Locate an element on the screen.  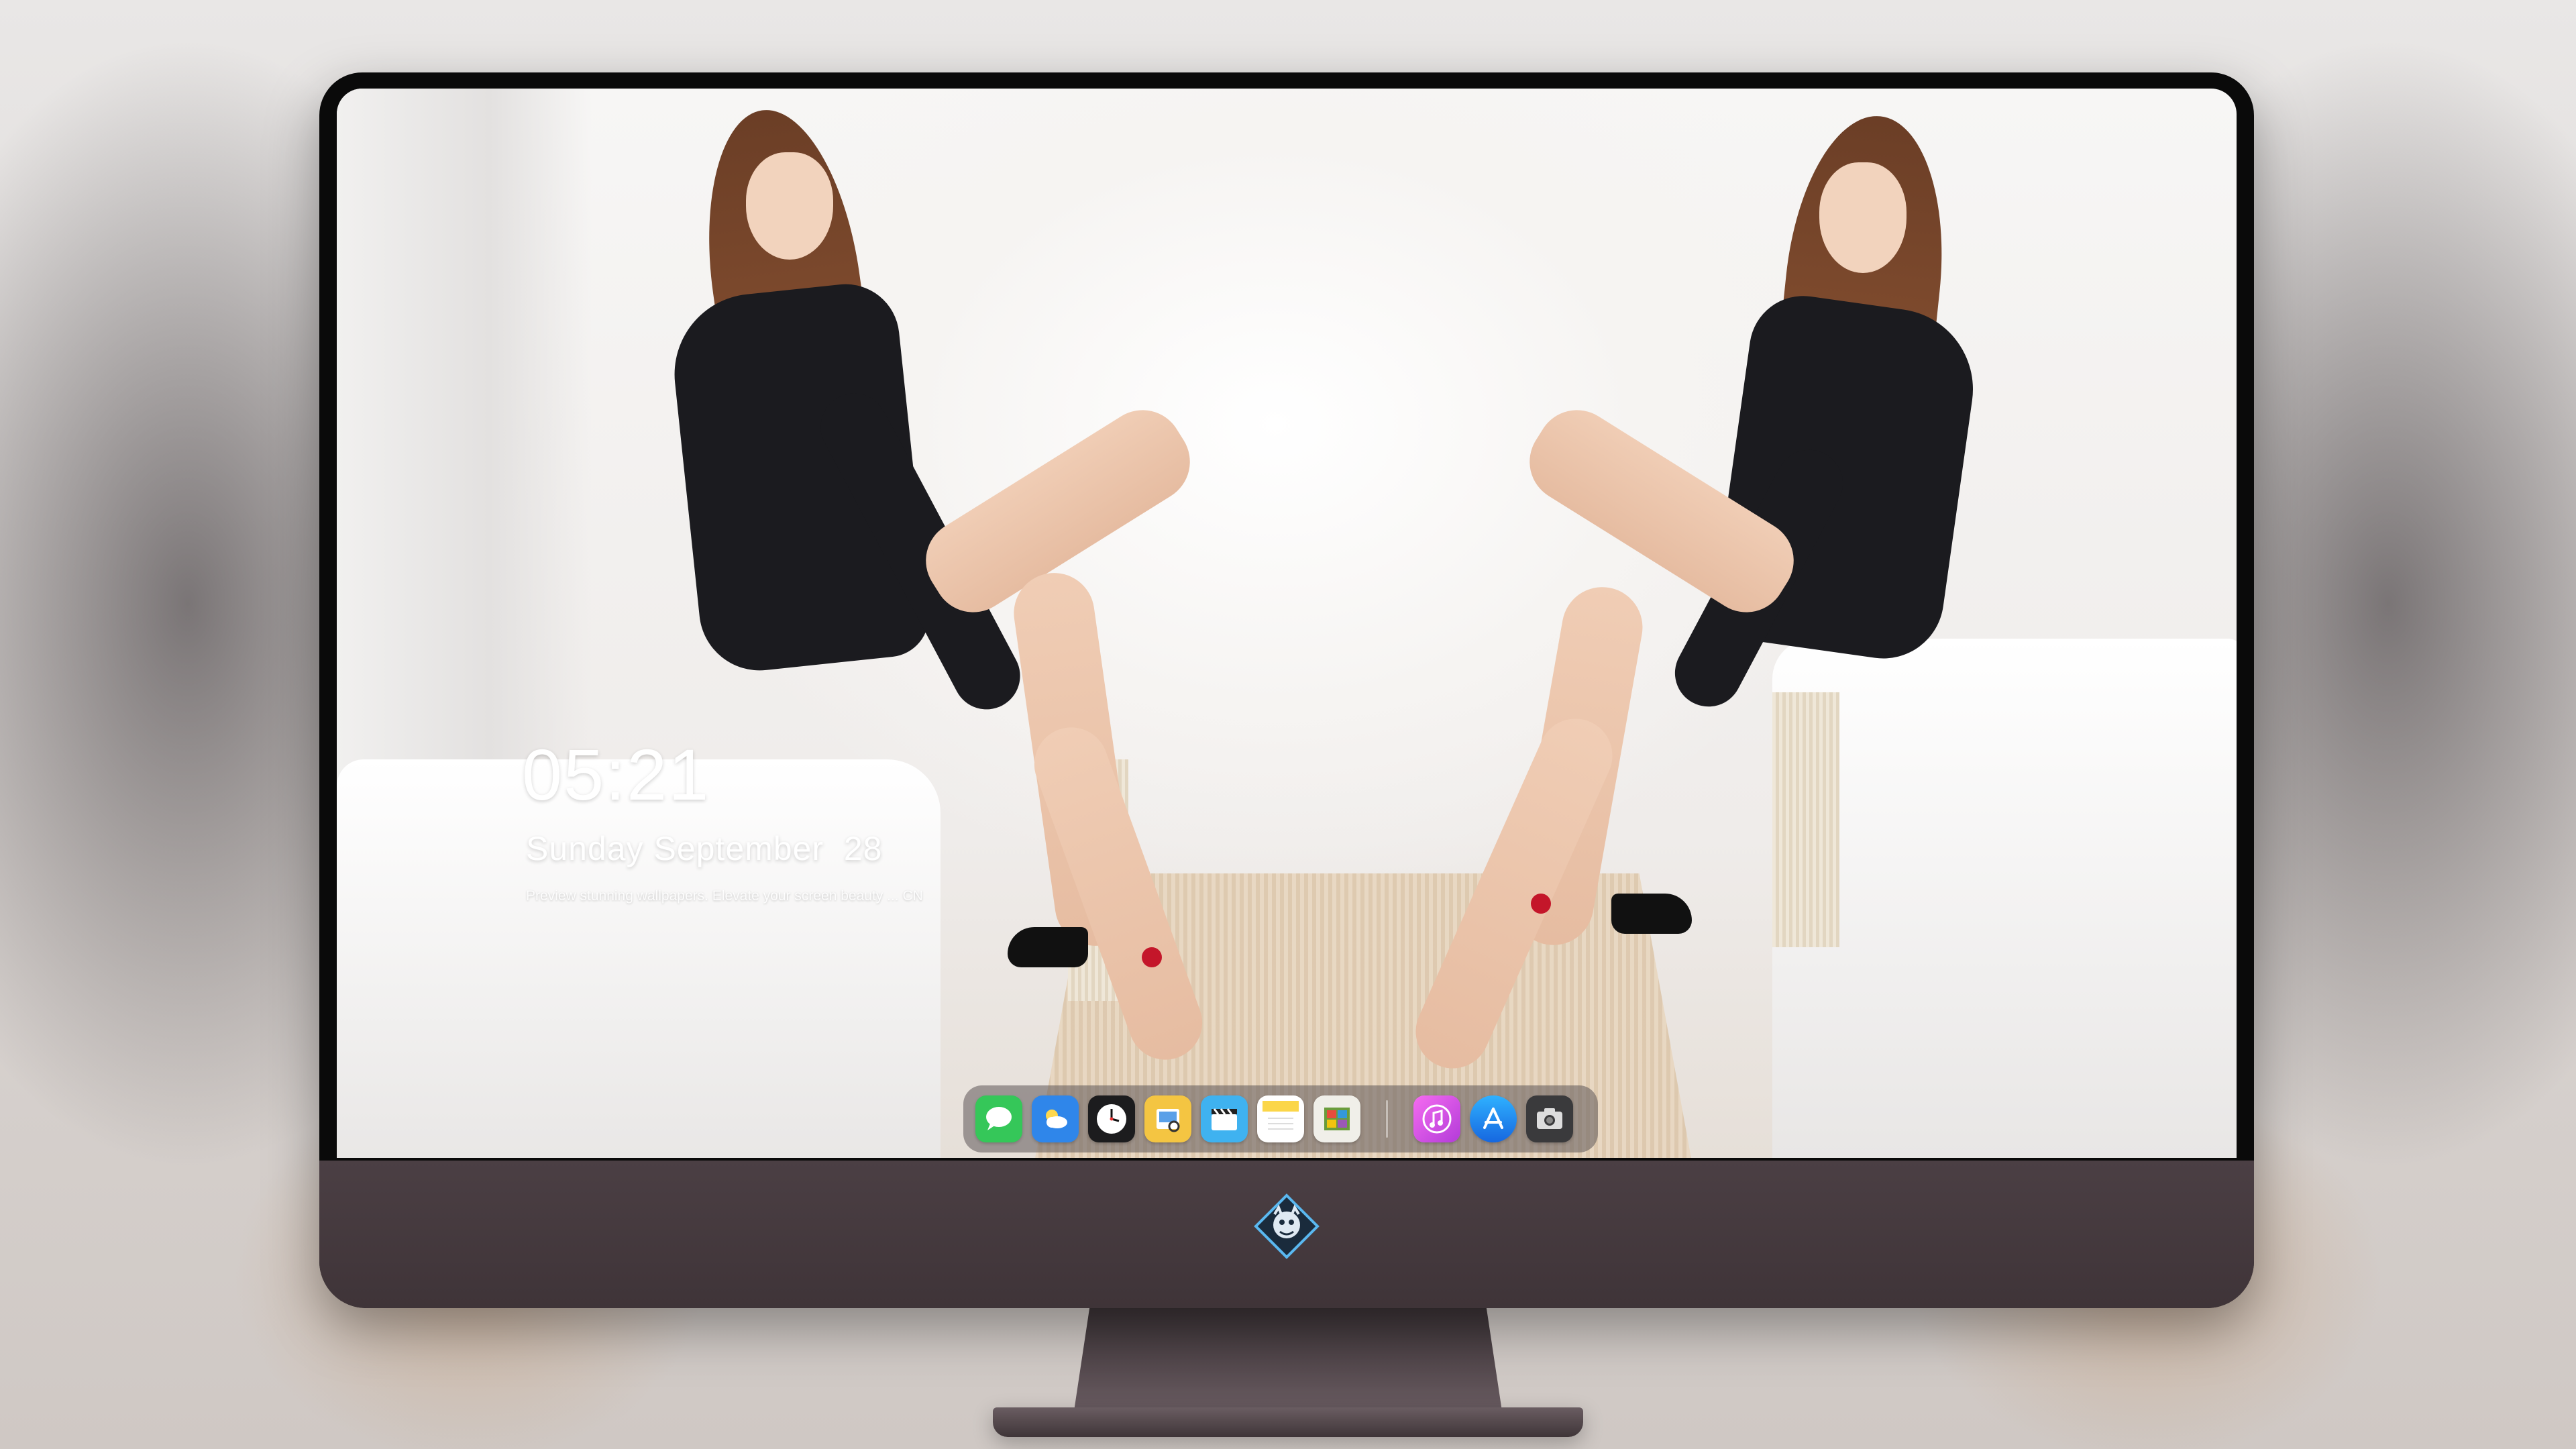
itunes-icon is located at coordinates (1436, 1118).